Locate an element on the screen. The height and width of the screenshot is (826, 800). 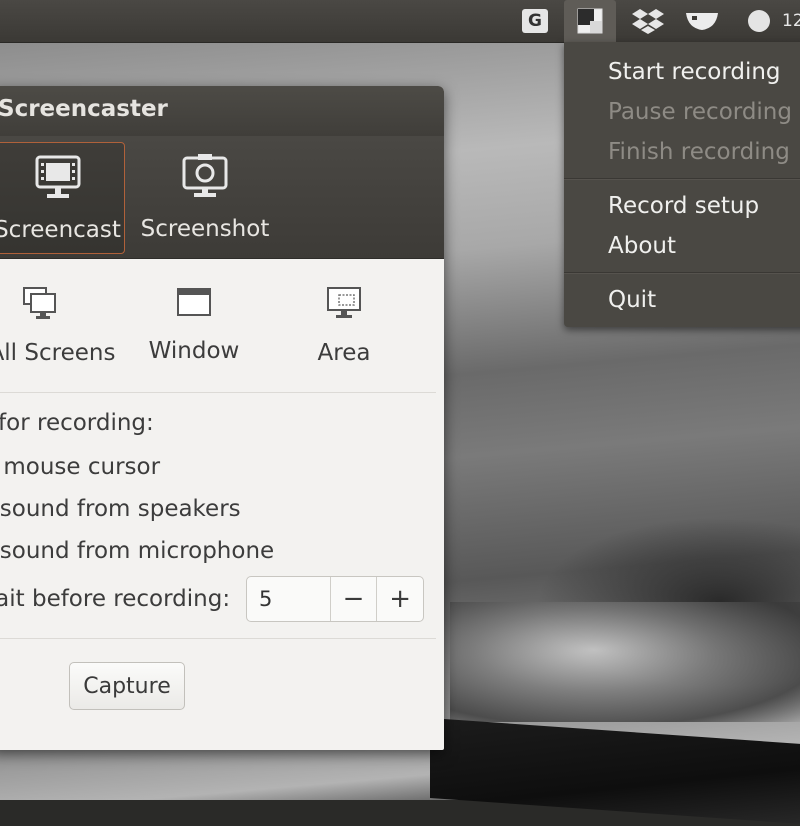
source-all-screens-label: All Screens is located at coordinates (58, 353).